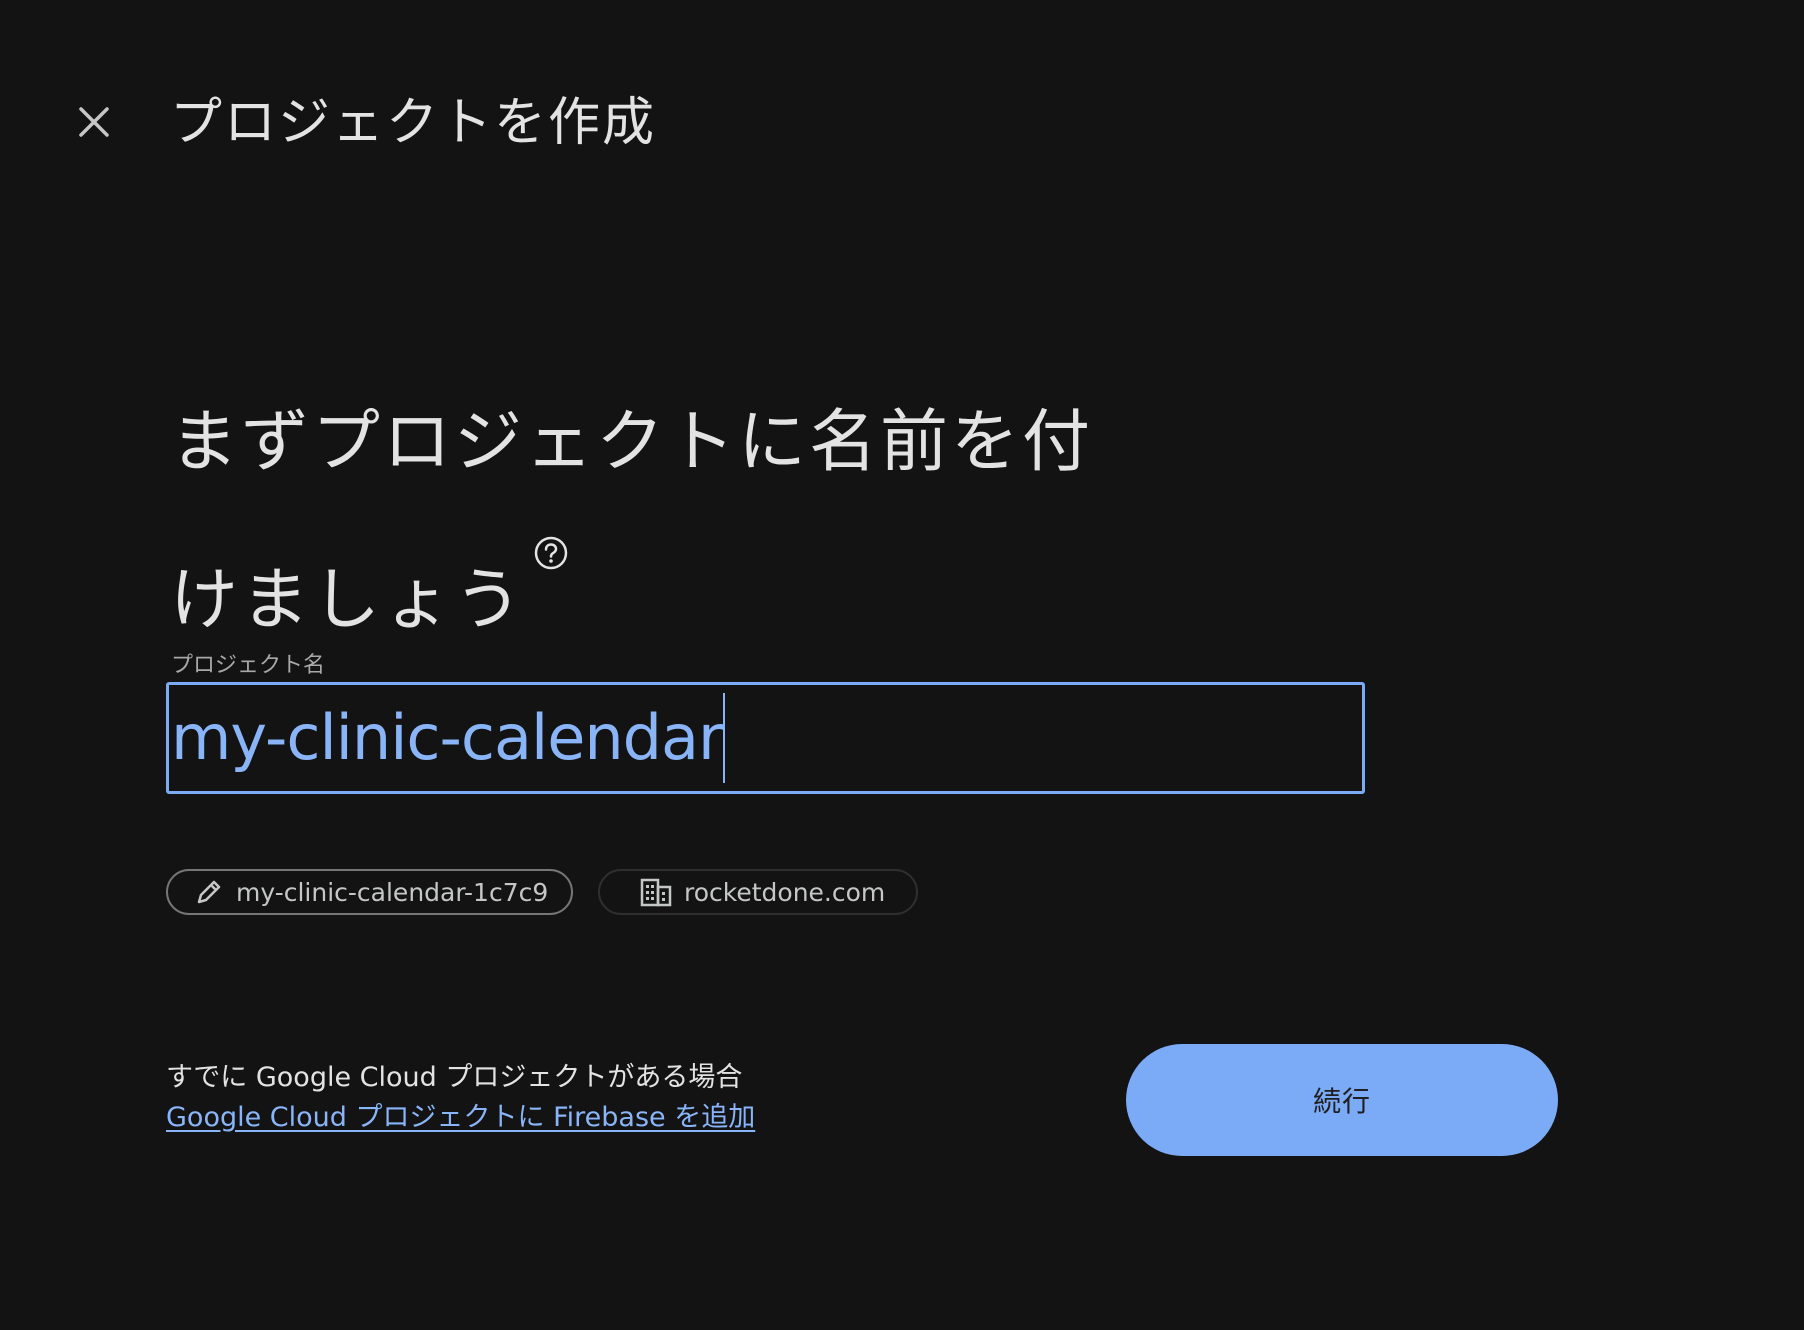 Image resolution: width=1804 pixels, height=1330 pixels. I want to click on project-name-input: my-clinic-calendar, so click(765, 738).